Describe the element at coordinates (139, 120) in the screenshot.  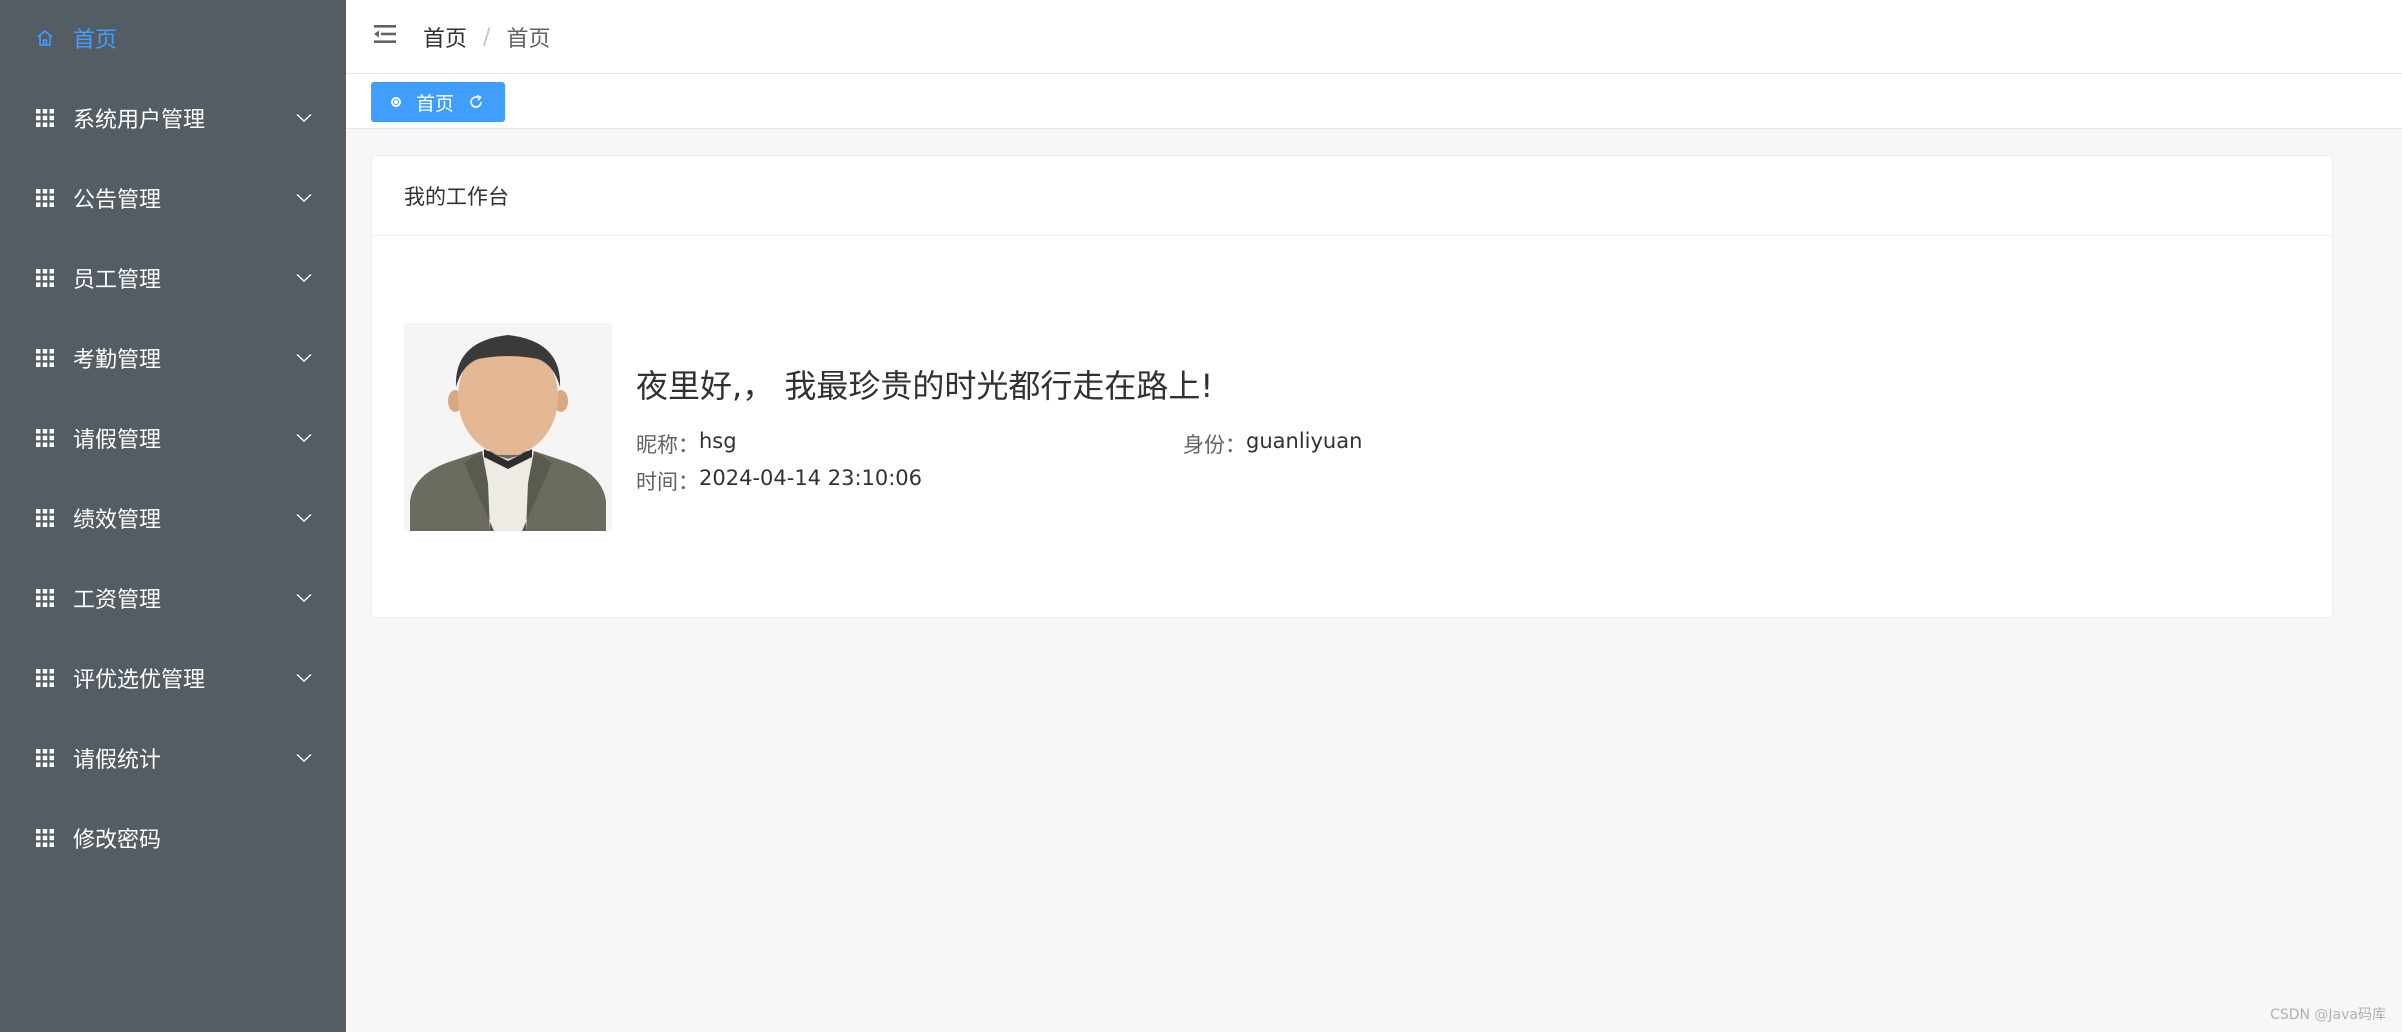
I see `sidebar-item-label: 系统用户管理` at that location.